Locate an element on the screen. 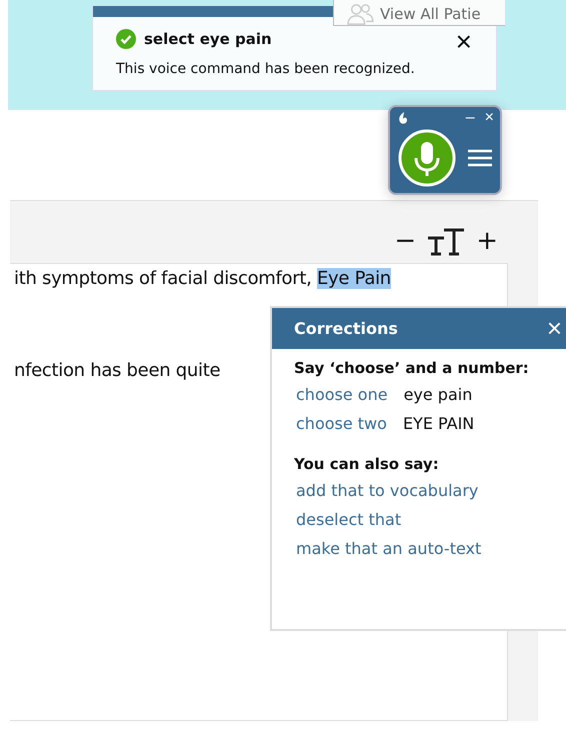  font-size-icon is located at coordinates (446, 241).